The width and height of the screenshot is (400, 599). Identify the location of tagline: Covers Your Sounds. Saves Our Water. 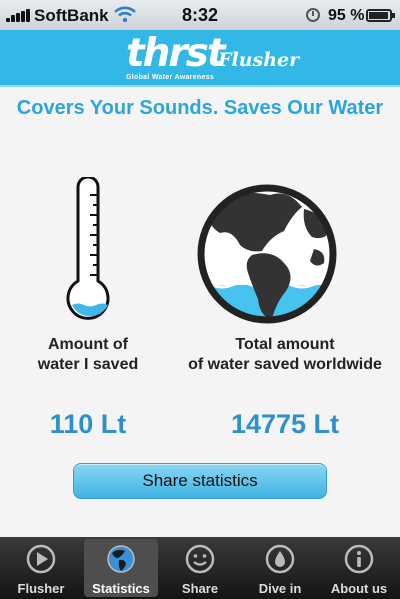
(200, 108).